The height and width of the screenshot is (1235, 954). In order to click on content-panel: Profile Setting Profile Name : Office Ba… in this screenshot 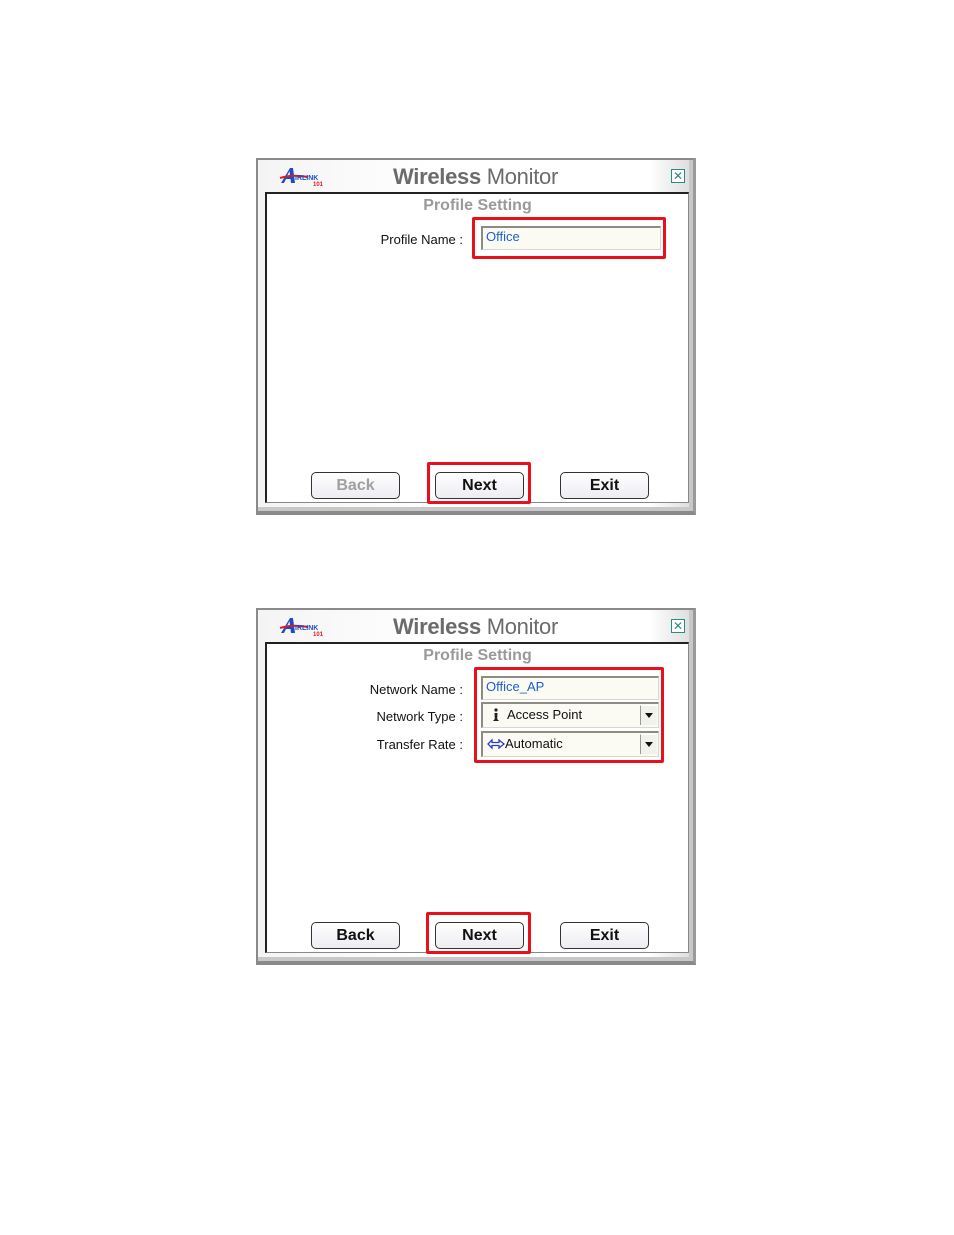, I will do `click(477, 347)`.